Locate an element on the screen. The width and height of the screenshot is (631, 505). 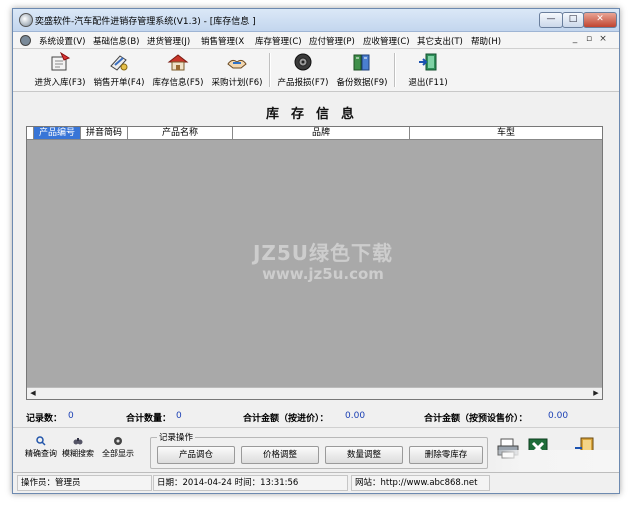
close-button: ✕ is located at coordinates (600, 20).